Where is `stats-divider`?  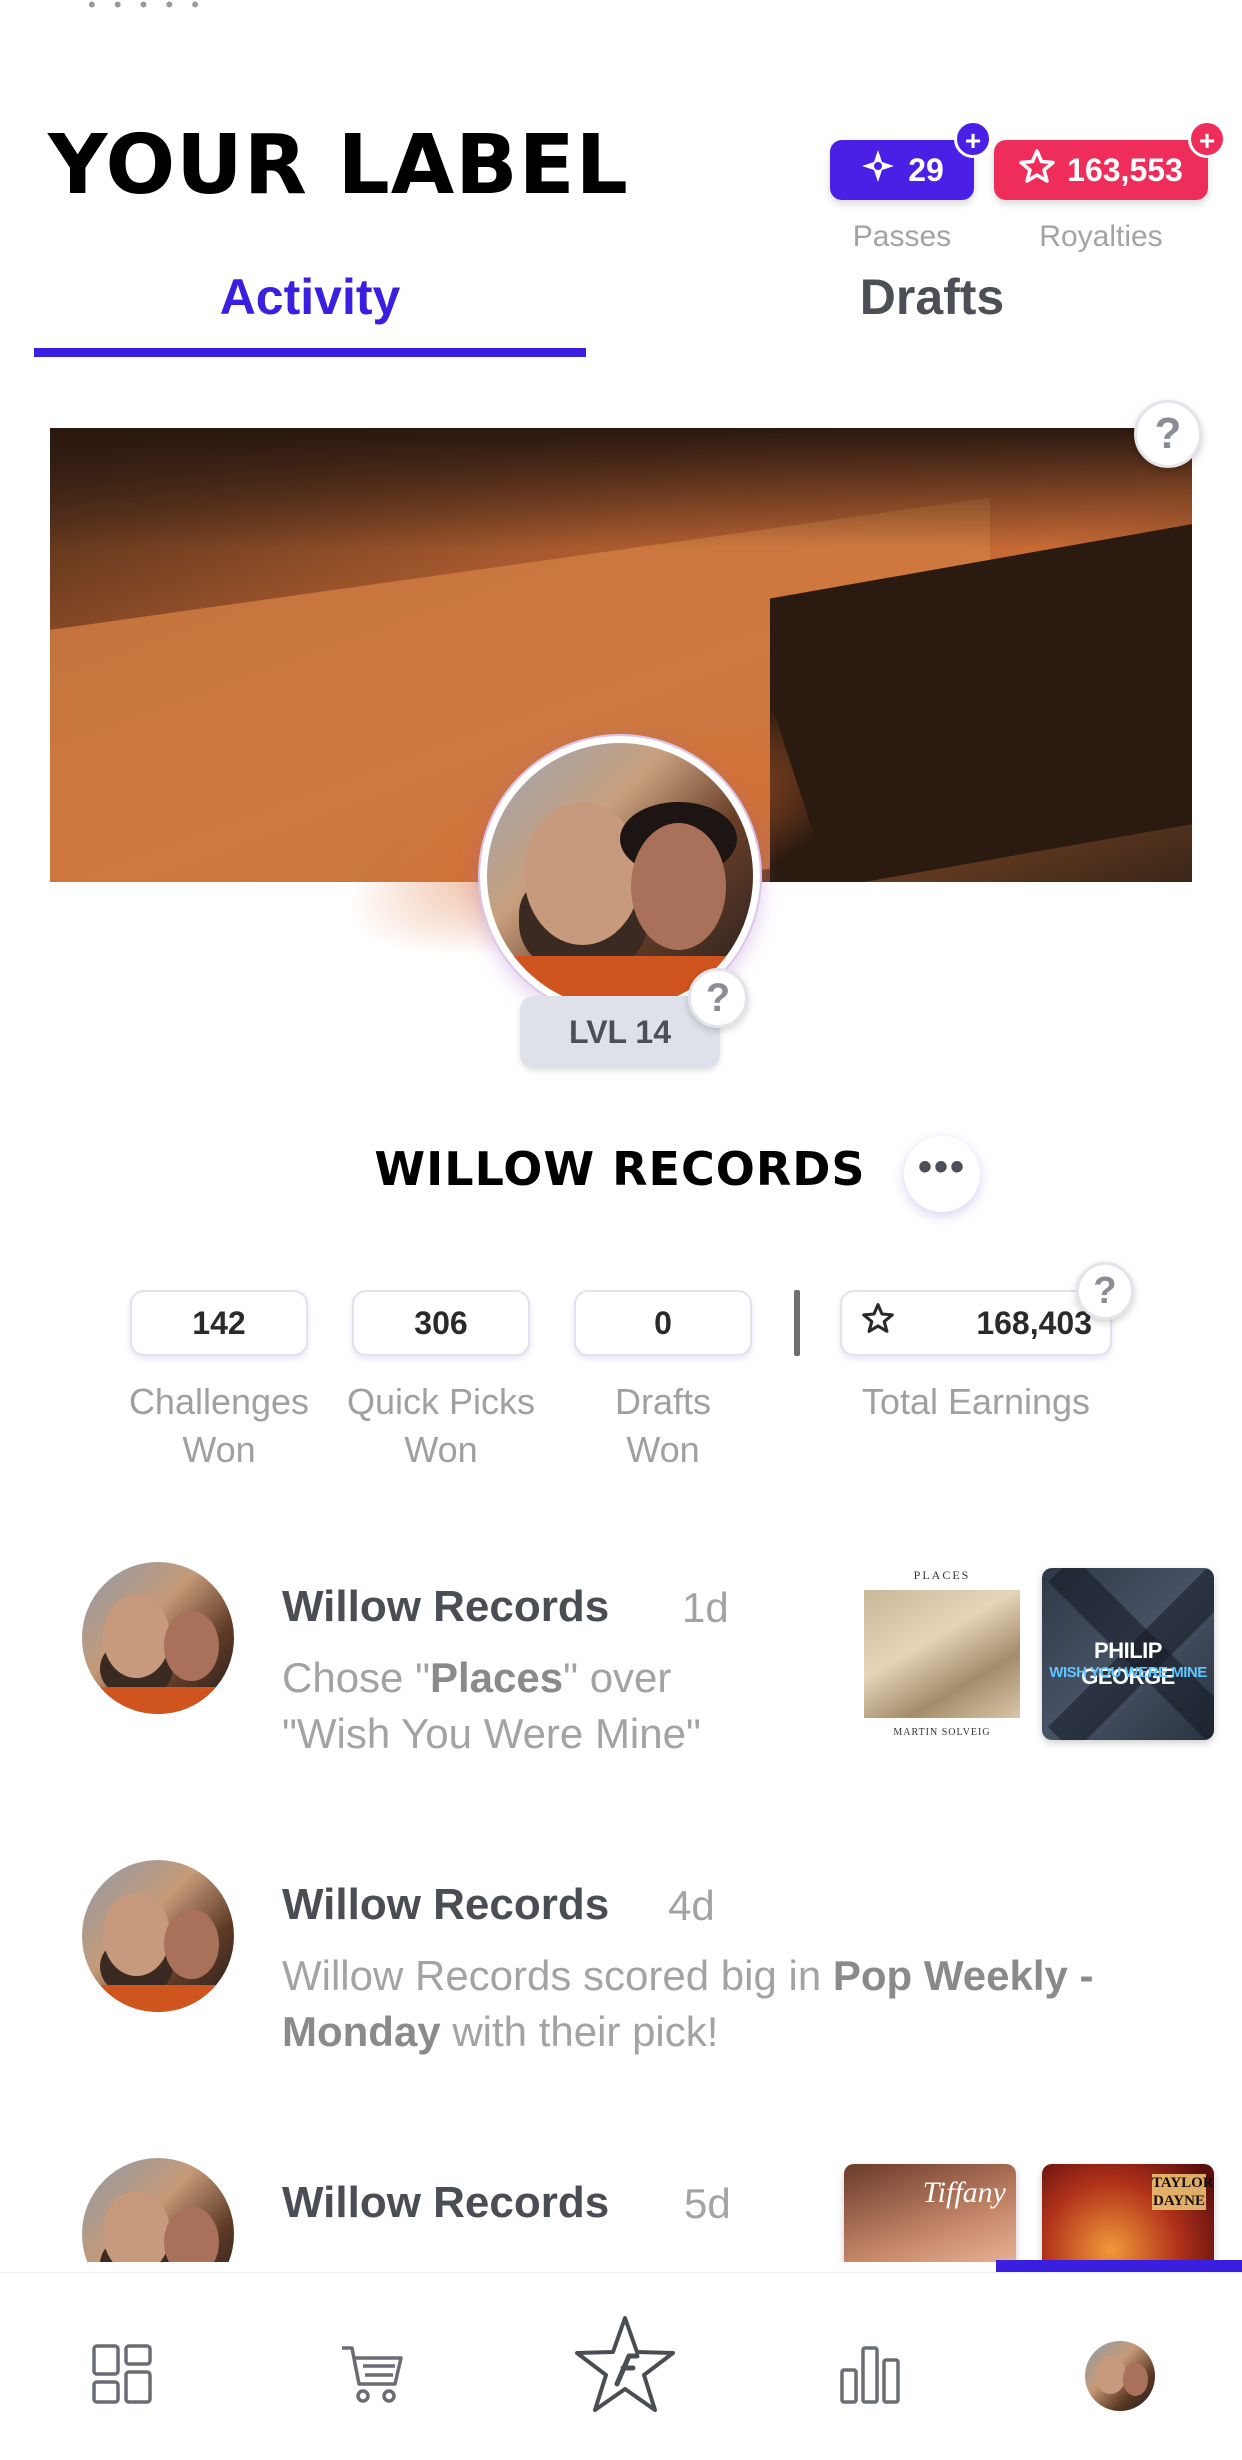 stats-divider is located at coordinates (797, 1323).